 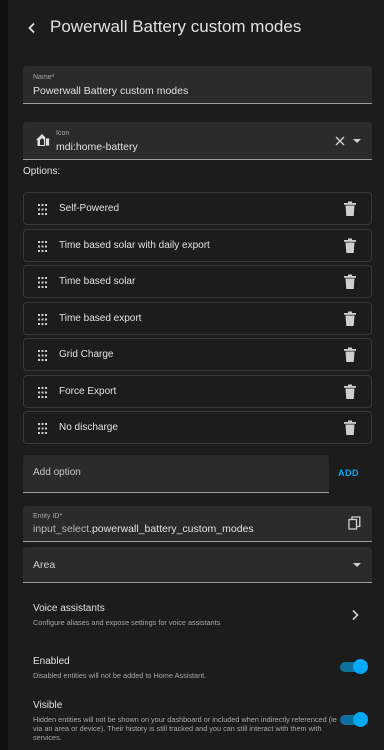 What do you see at coordinates (43, 140) in the screenshot?
I see `home-battery-icon` at bounding box center [43, 140].